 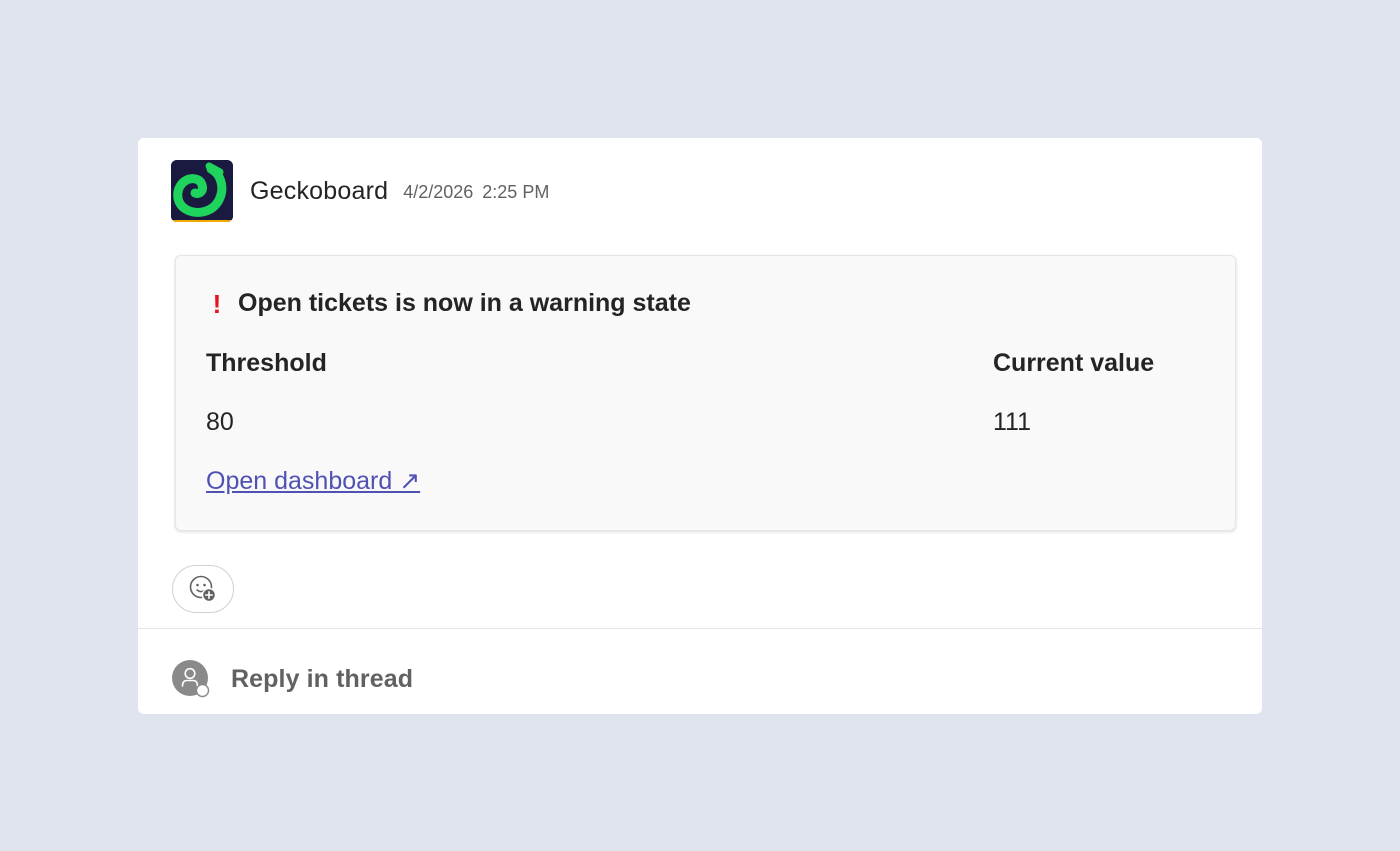 I want to click on alert-title: ! Open tickets is now in a warning state, so click(x=448, y=303).